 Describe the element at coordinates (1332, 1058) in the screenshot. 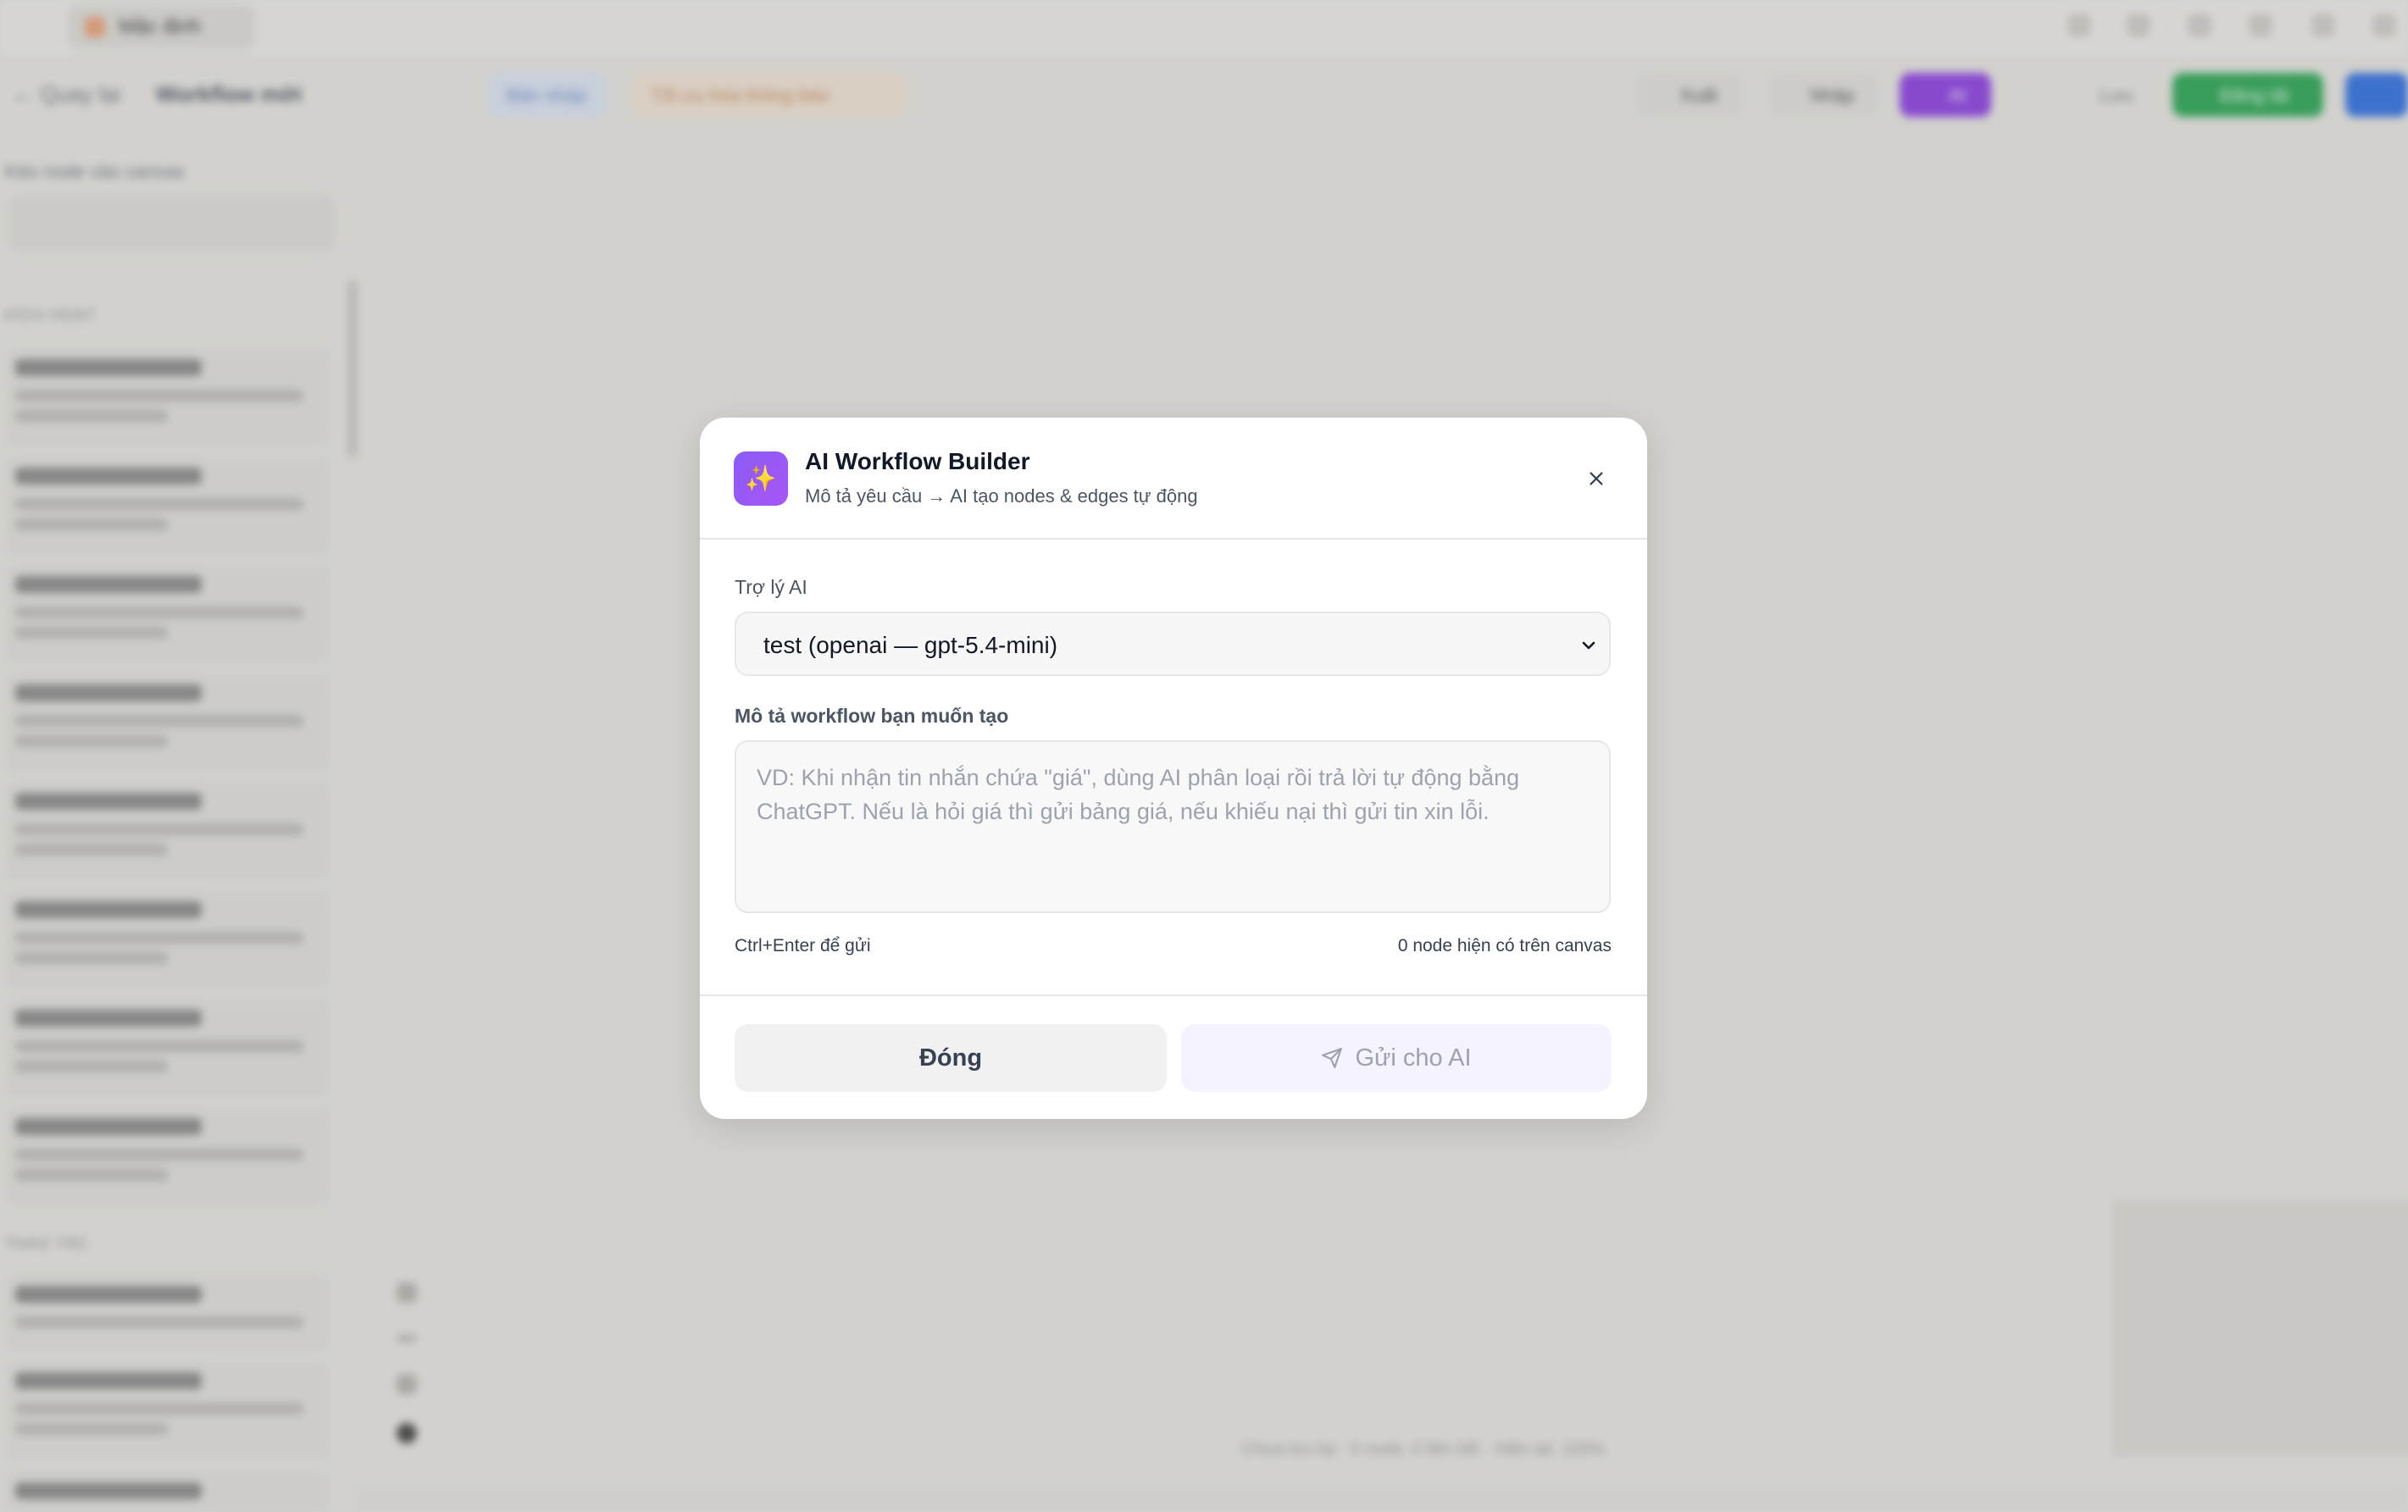

I see `send-icon` at that location.